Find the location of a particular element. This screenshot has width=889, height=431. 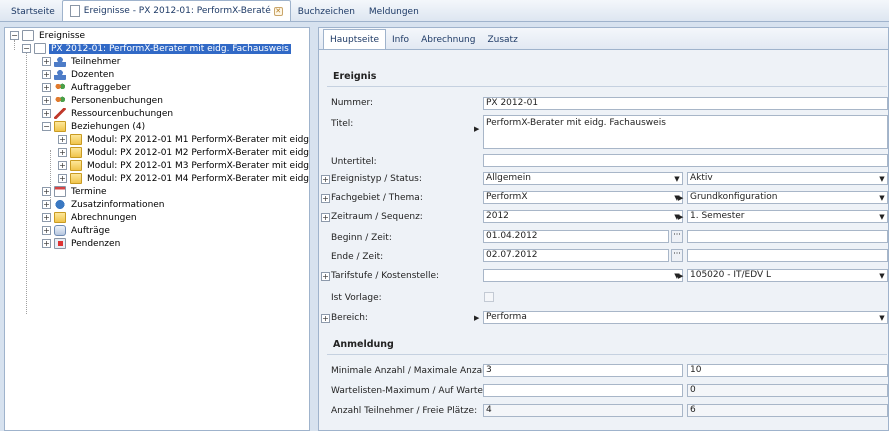

tree-node-label: Teilnehmer is located at coordinates (96, 61).